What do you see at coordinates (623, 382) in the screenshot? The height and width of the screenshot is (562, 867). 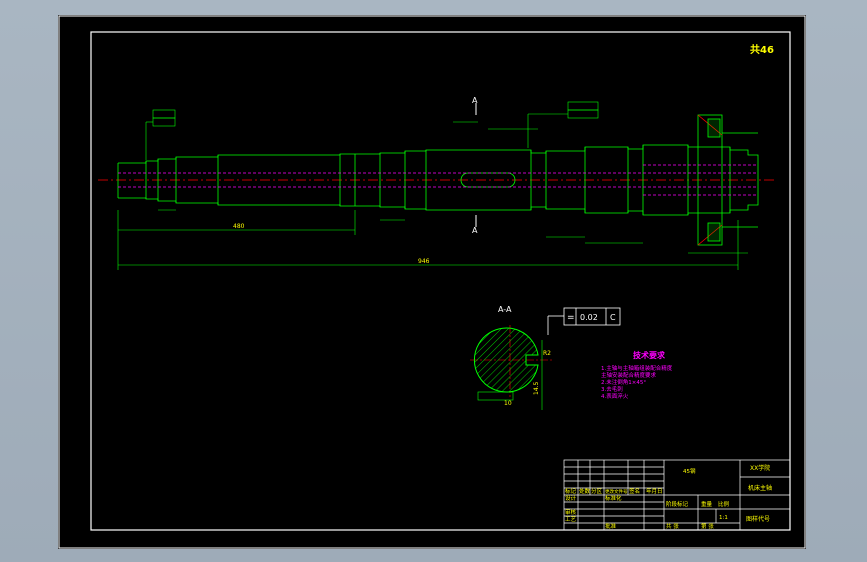 I see `tech-req-3: 2.未注倒角1×45°` at bounding box center [623, 382].